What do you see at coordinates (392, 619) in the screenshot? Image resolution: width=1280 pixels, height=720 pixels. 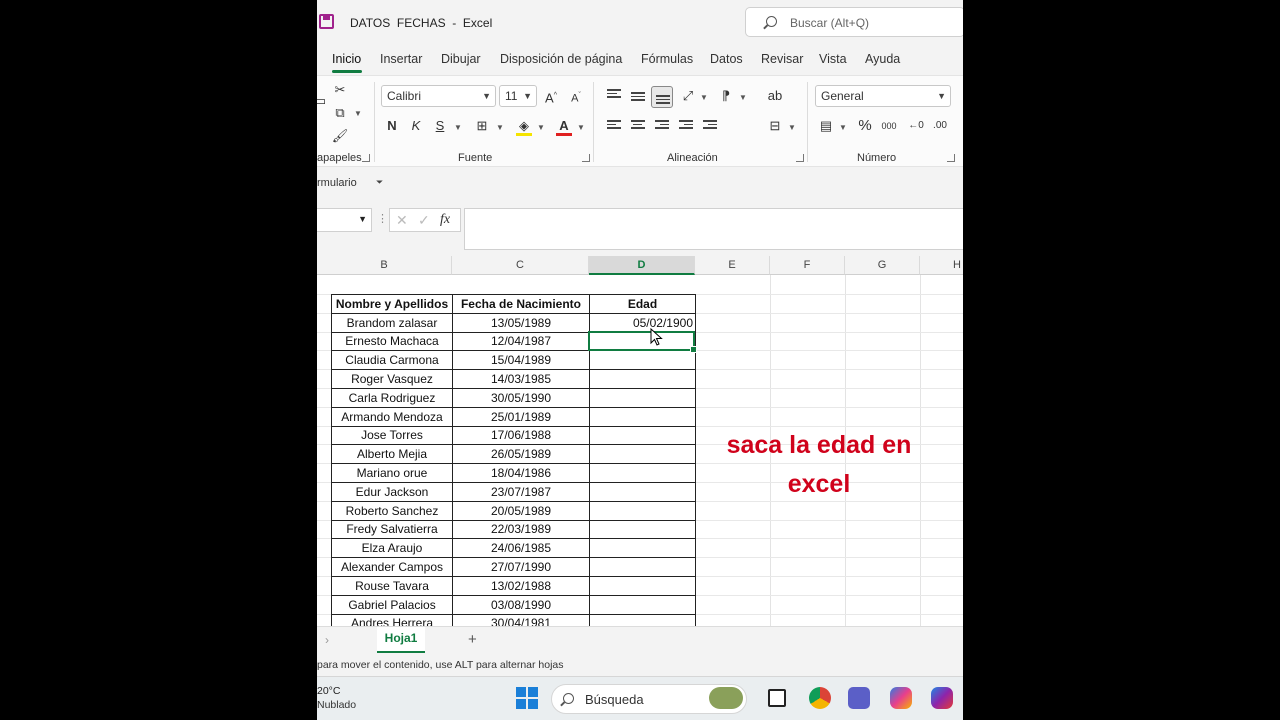 I see `cell-nombre: Andres Herrera` at bounding box center [392, 619].